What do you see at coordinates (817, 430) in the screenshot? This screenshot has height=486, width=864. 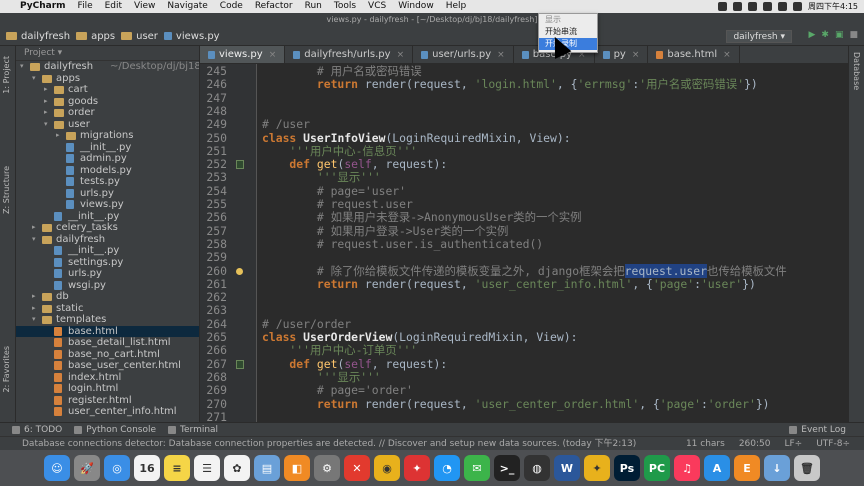 I see `event-log-button: Event Log` at bounding box center [817, 430].